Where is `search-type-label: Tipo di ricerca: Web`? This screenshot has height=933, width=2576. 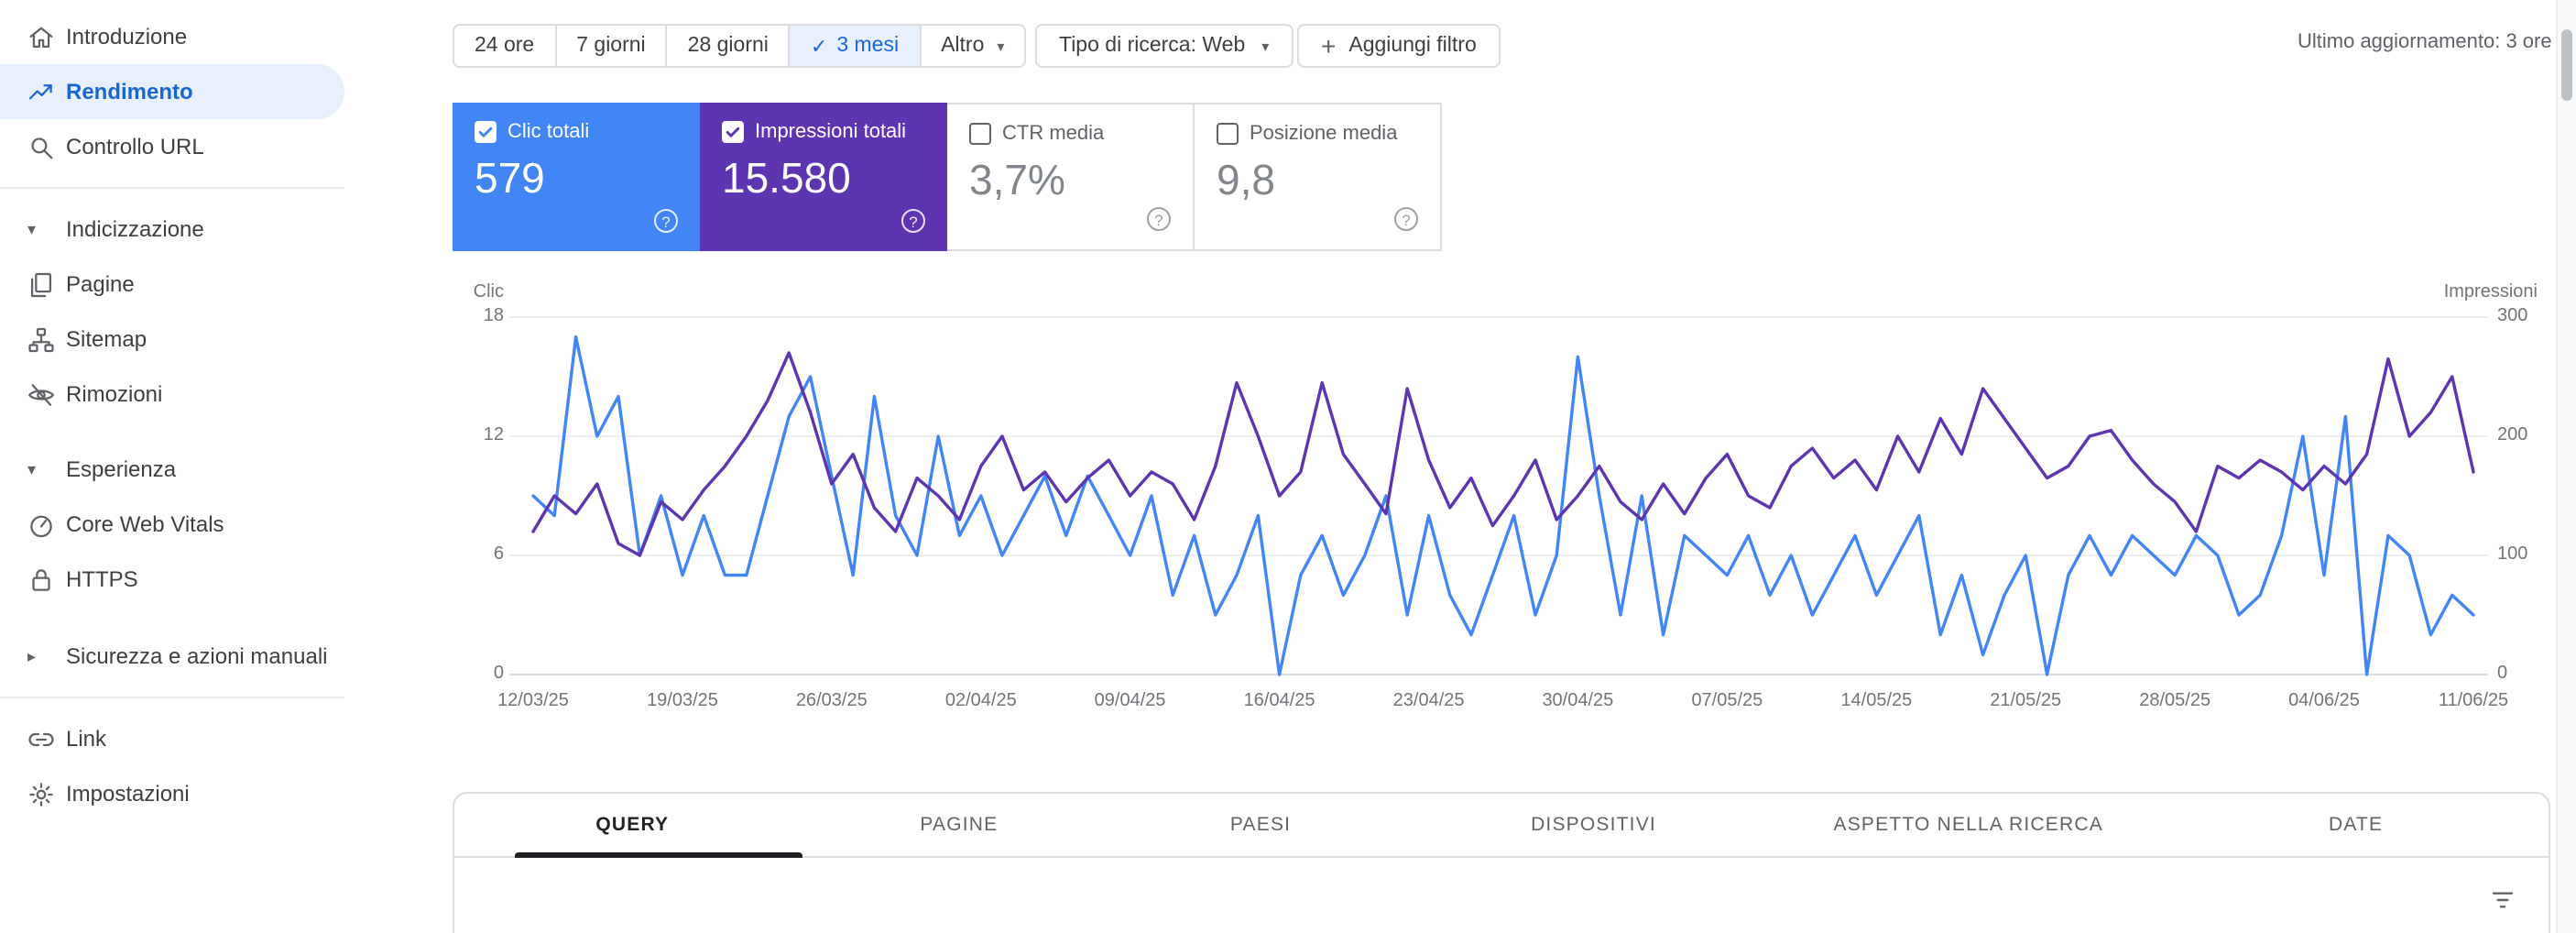 search-type-label: Tipo di ricerca: Web is located at coordinates (1153, 46).